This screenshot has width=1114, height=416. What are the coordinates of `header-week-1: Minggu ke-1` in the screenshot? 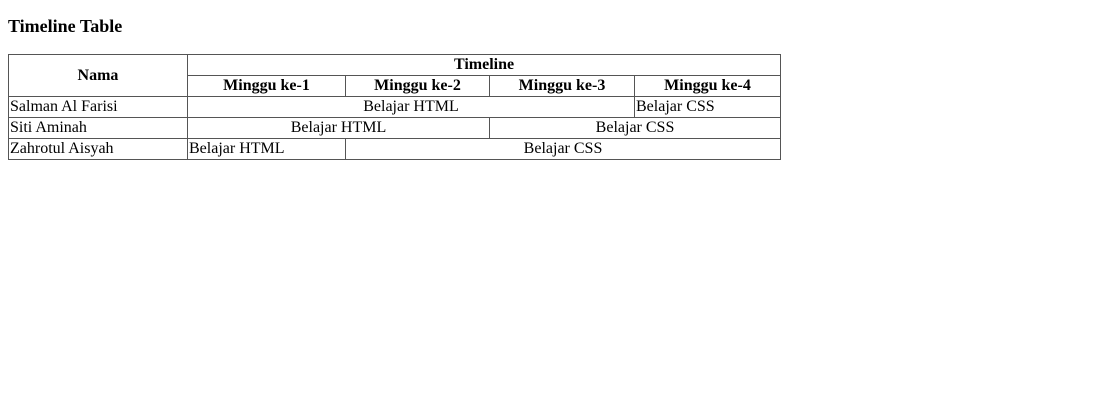 It's located at (266, 86).